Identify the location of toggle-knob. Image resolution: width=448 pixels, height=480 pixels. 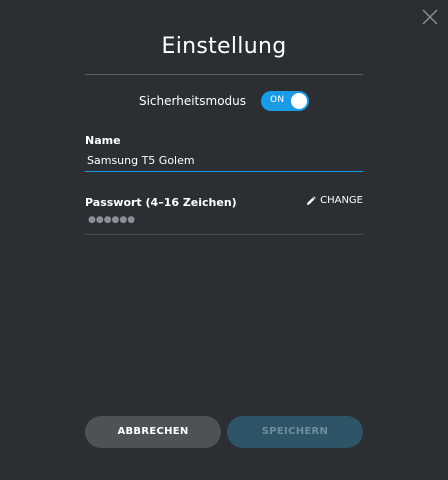
(299, 101).